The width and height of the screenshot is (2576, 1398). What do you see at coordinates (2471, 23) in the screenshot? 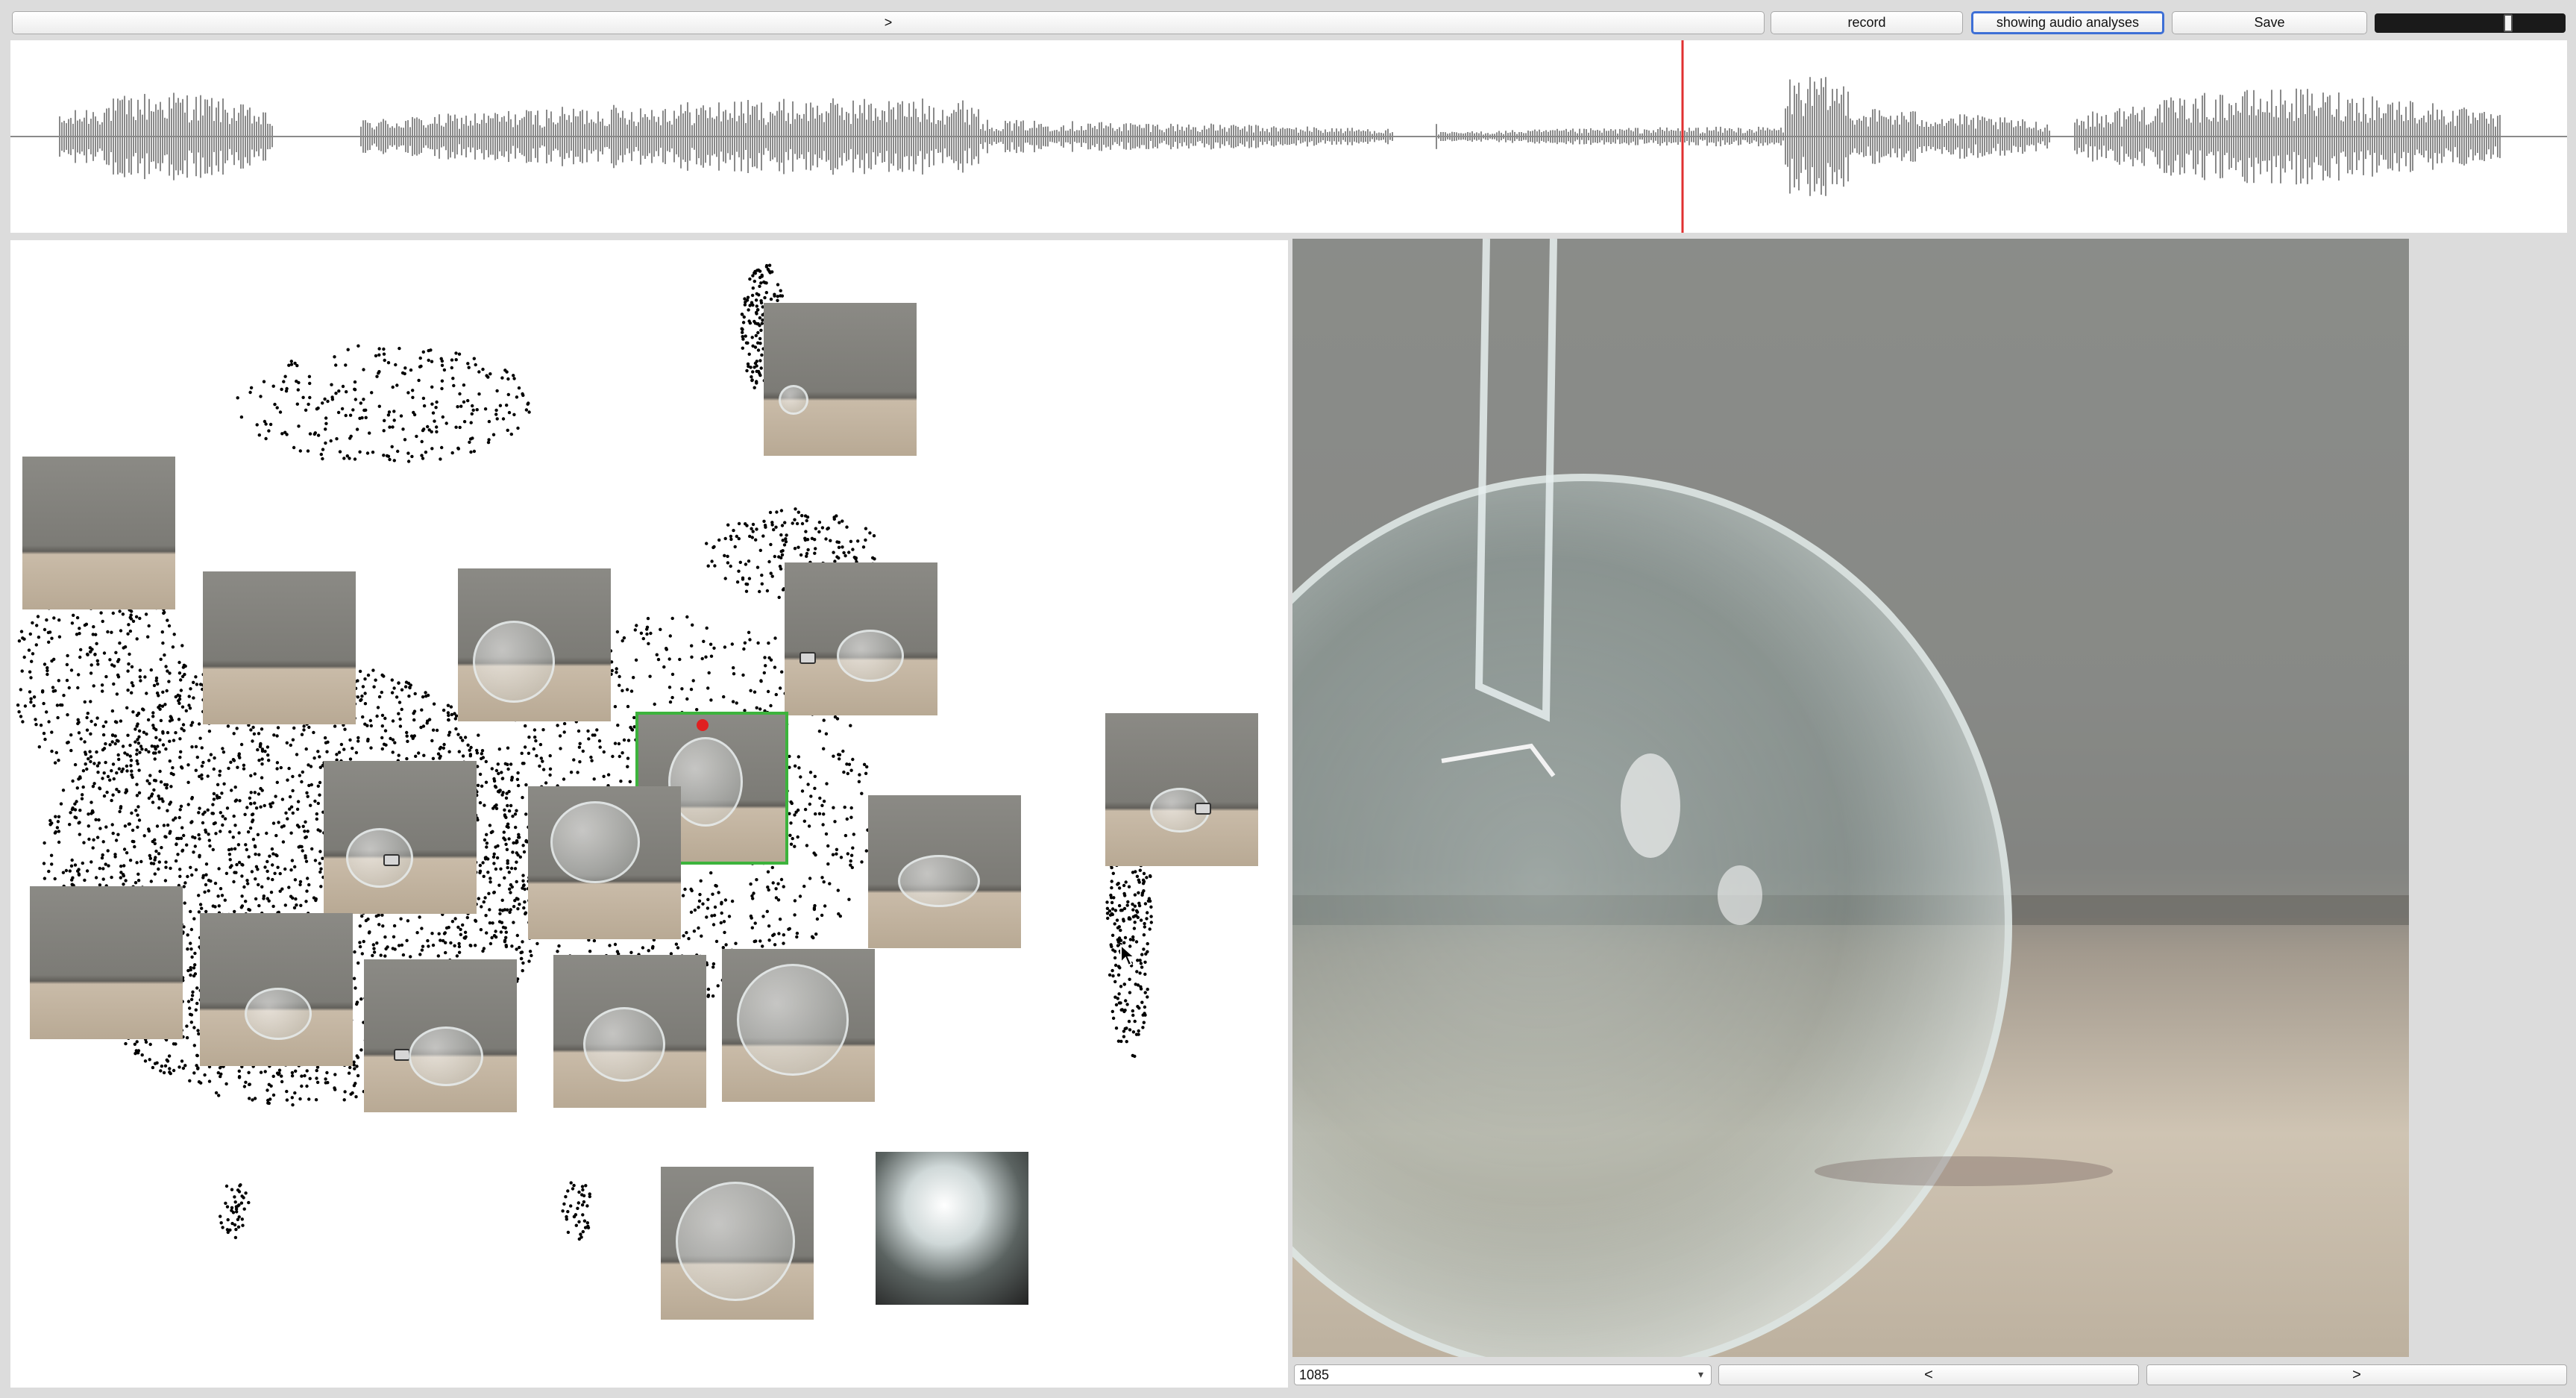
I see `volume-slider` at bounding box center [2471, 23].